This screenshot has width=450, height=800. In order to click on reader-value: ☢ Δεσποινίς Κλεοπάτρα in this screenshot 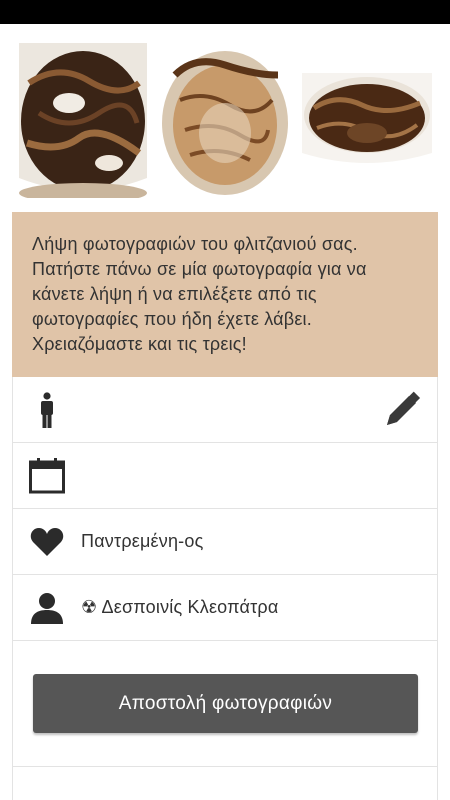, I will do `click(180, 607)`.